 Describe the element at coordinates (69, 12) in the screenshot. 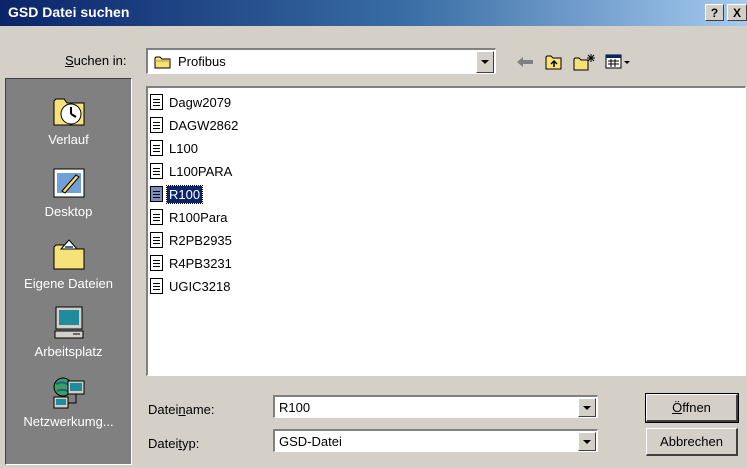

I see `window-title: GSD Datei suchen` at that location.